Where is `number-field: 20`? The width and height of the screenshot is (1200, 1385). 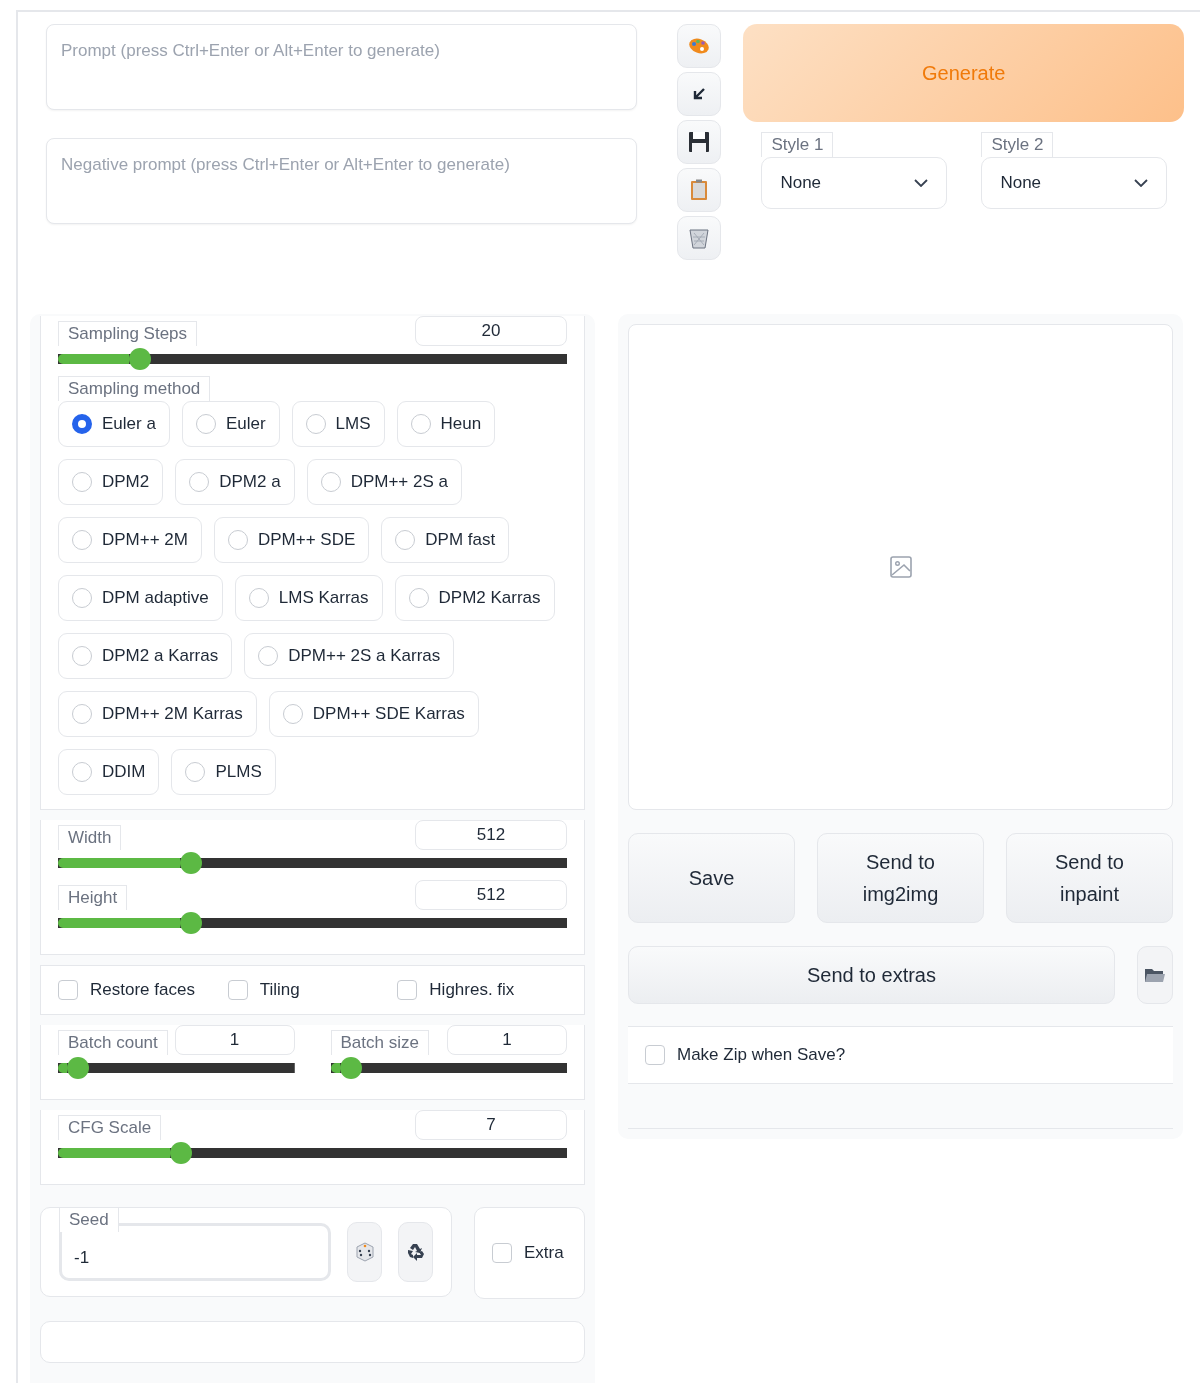
number-field: 20 is located at coordinates (491, 331).